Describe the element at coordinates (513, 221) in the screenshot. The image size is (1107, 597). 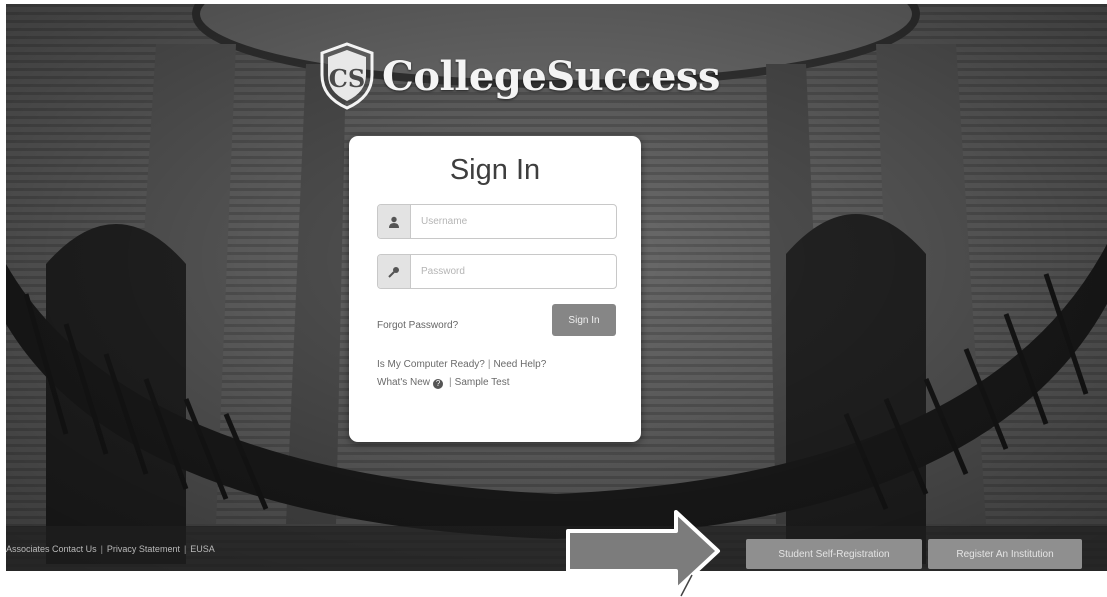
I see `username-input` at that location.